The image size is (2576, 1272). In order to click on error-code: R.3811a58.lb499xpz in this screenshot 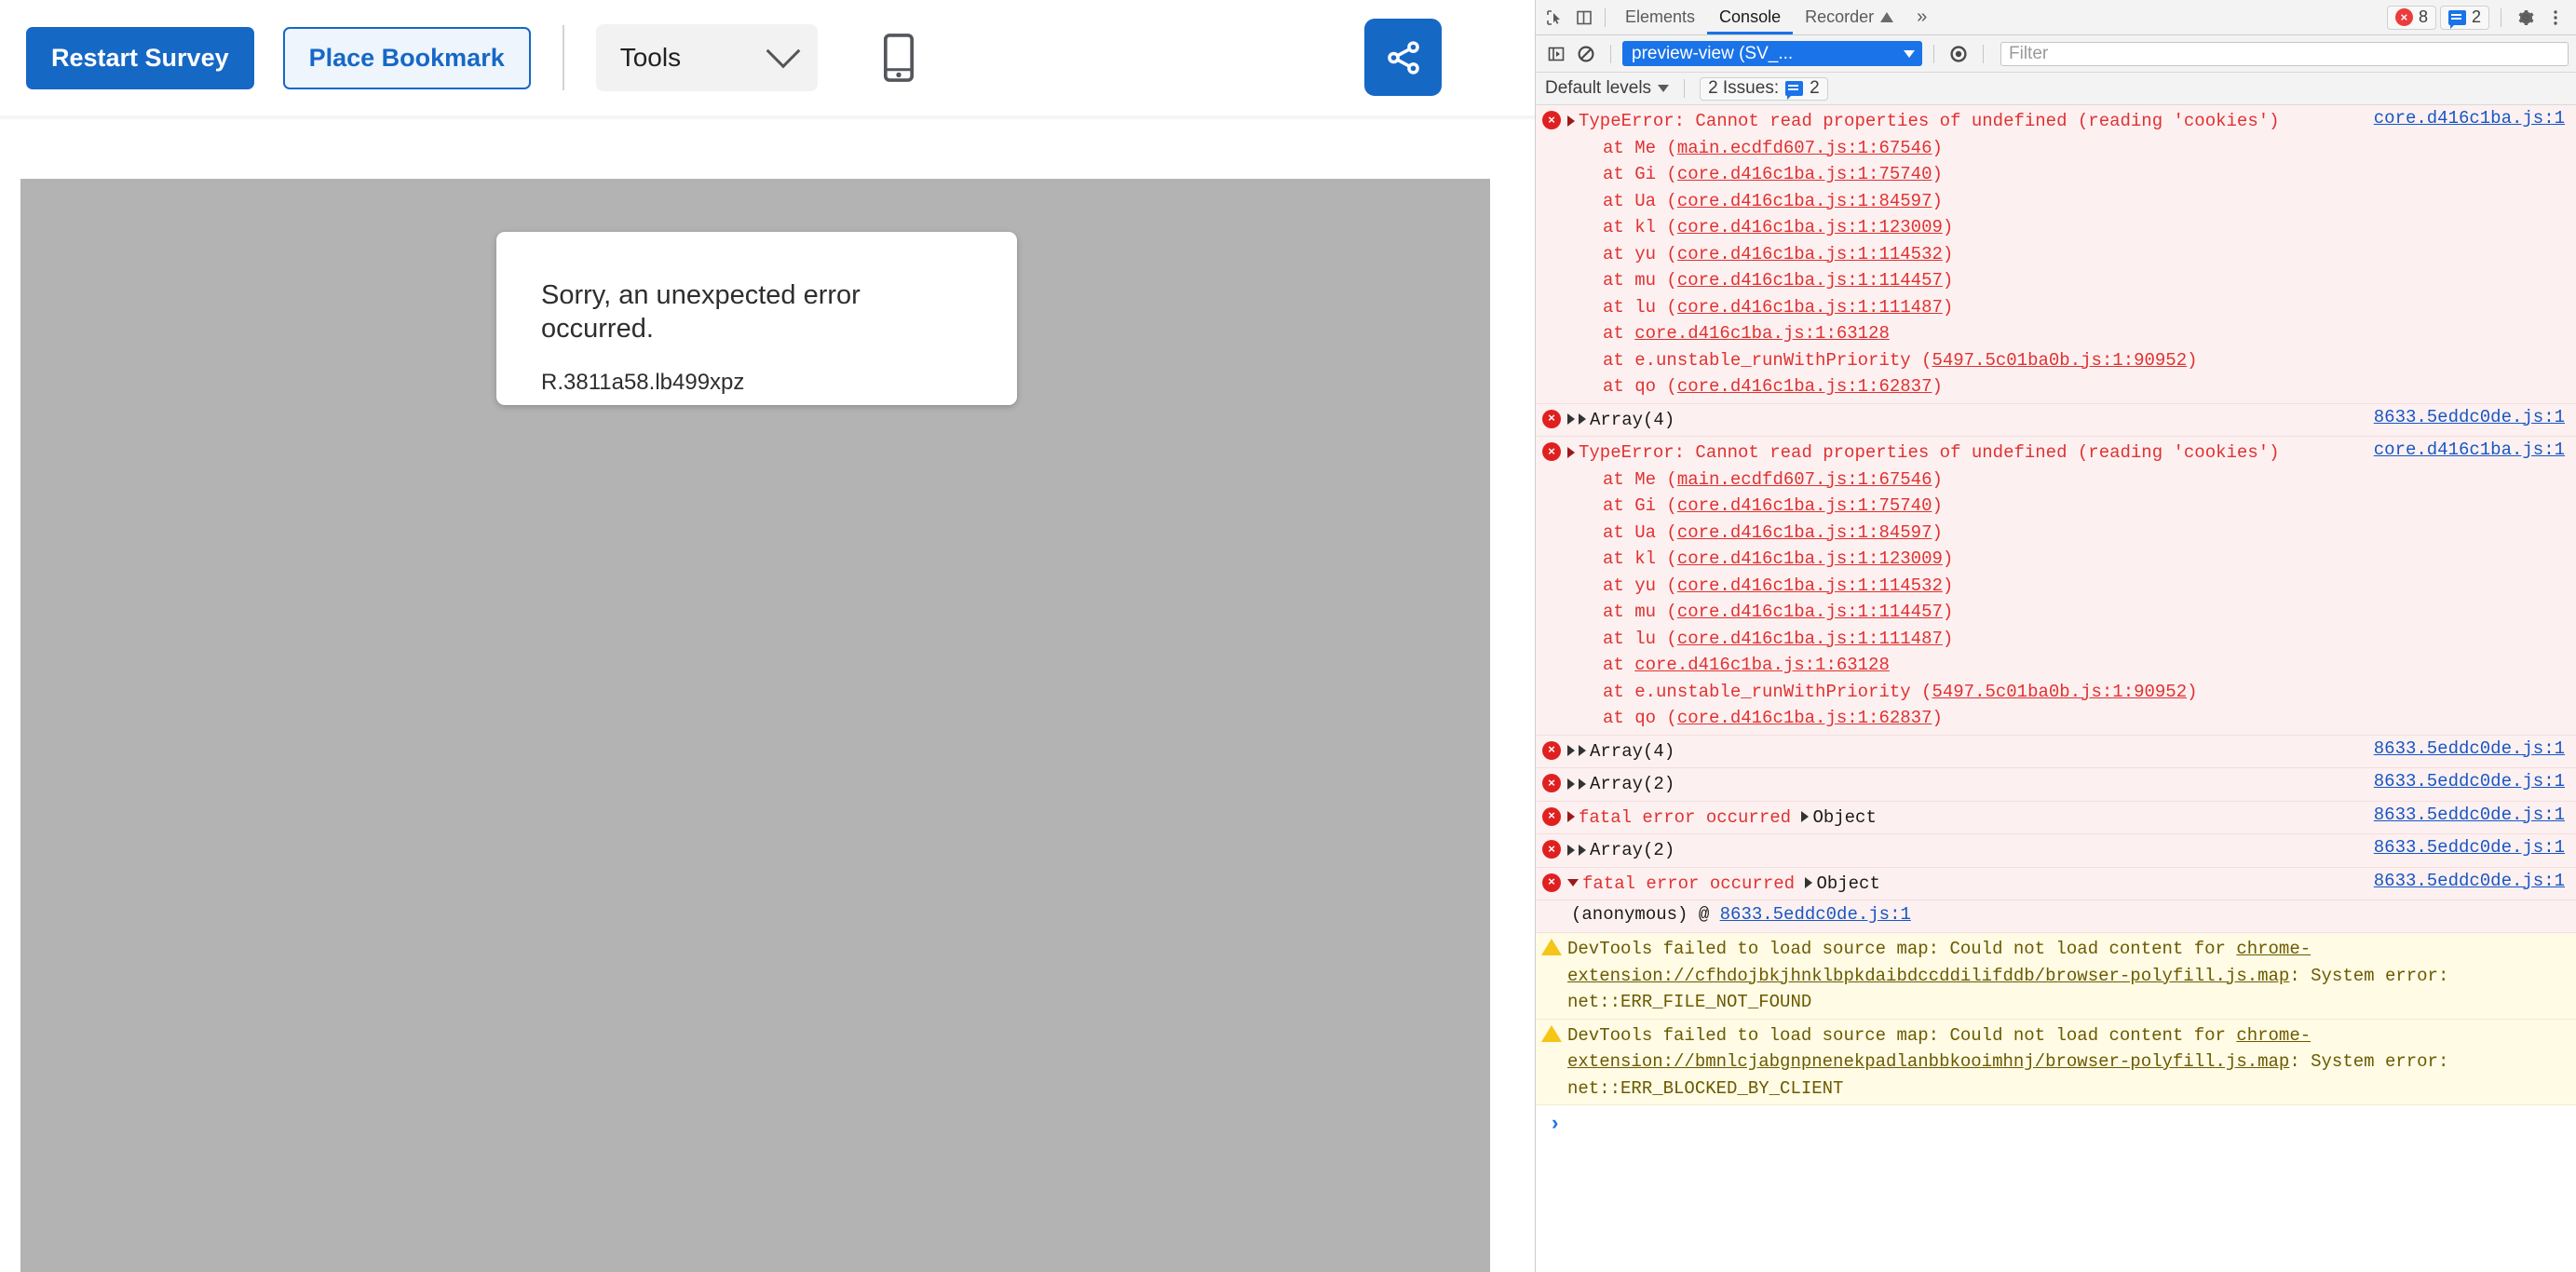, I will do `click(643, 382)`.